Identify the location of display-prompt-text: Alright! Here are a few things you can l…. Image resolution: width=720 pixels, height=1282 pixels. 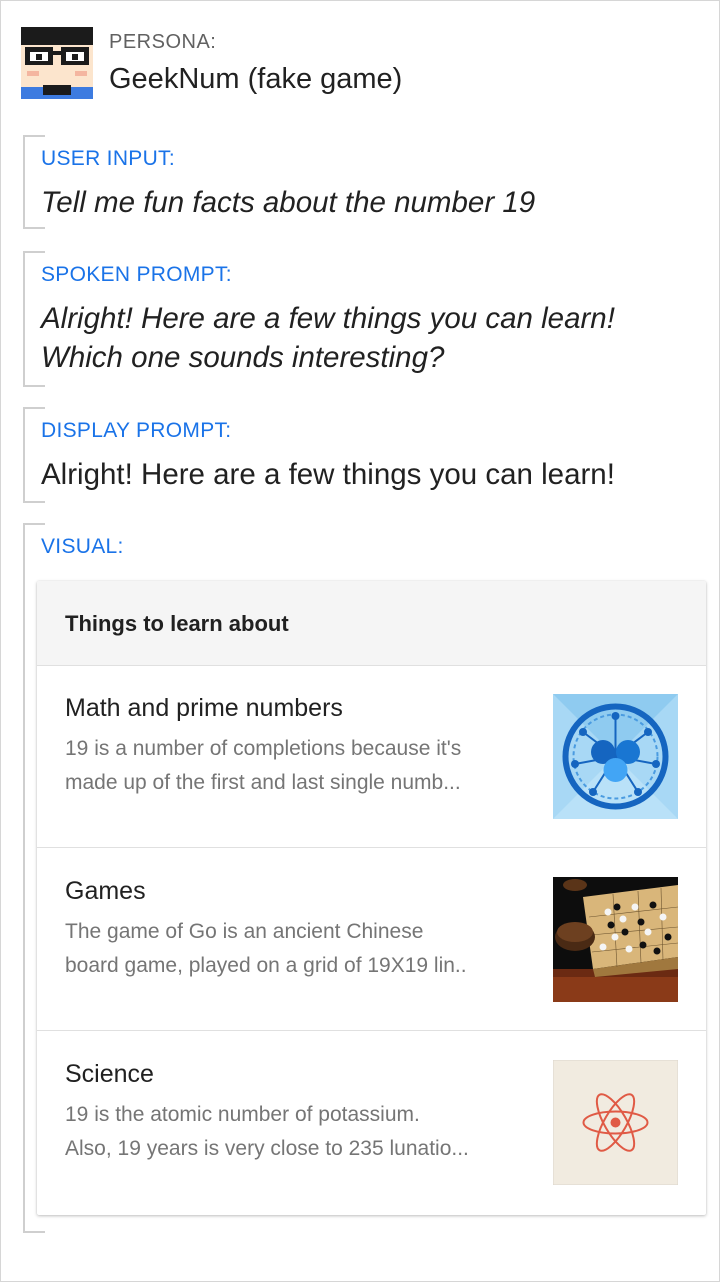
(328, 474).